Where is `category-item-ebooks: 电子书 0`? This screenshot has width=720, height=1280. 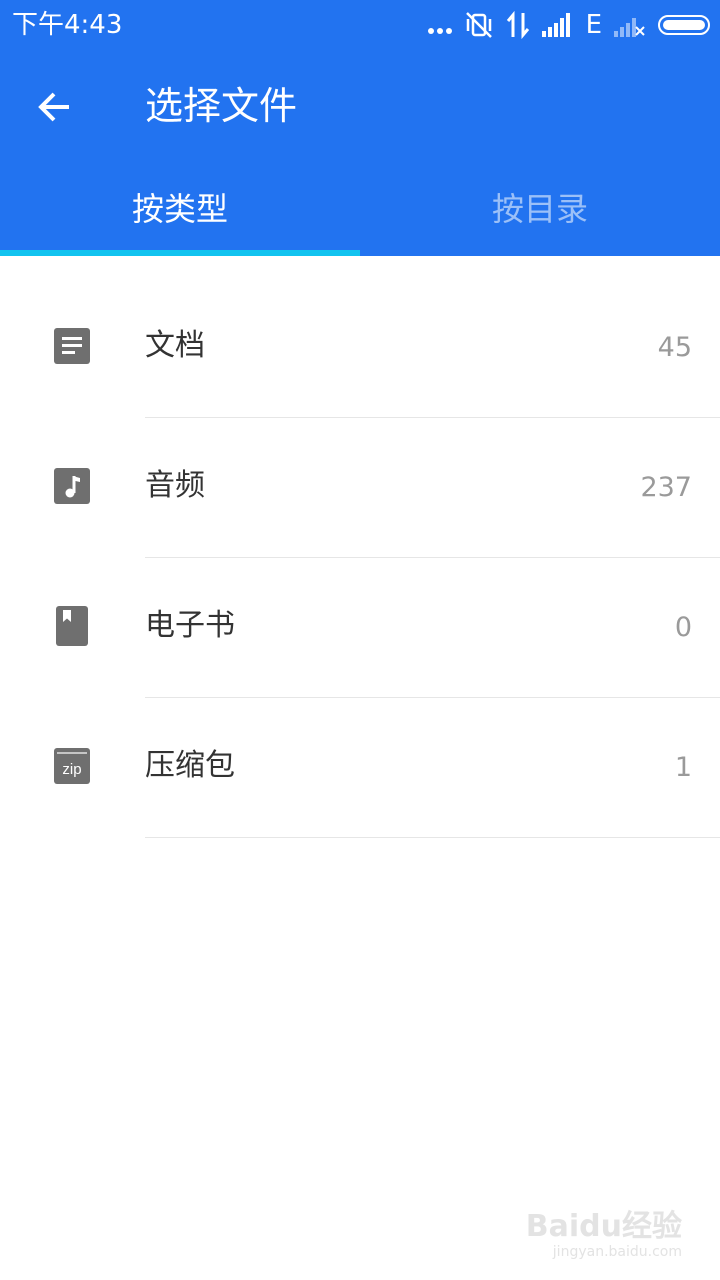 category-item-ebooks: 电子书 0 is located at coordinates (360, 628).